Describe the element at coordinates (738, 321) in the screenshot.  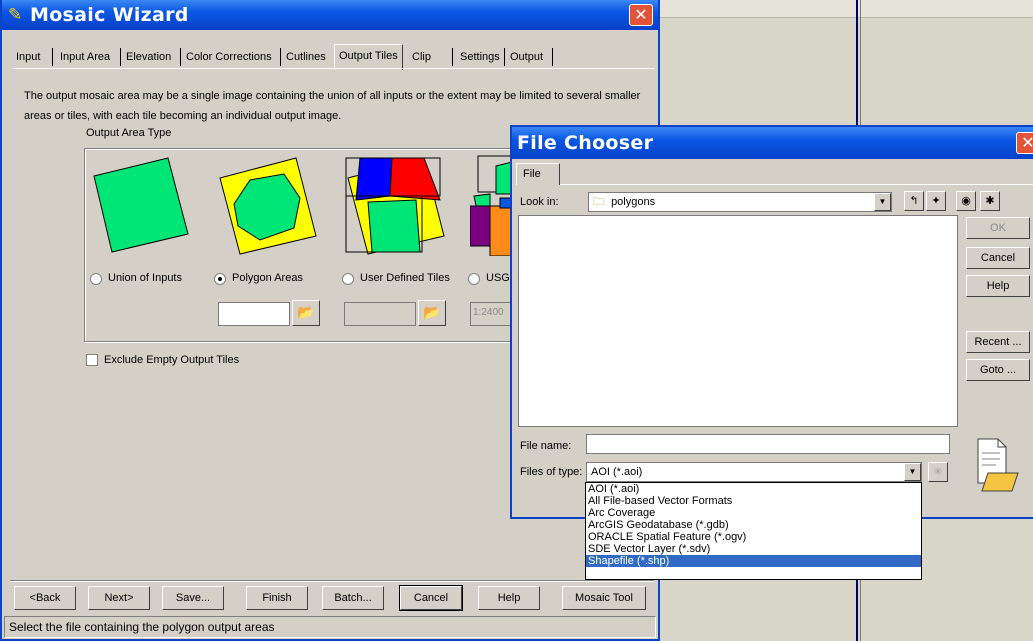
I see `file-list` at that location.